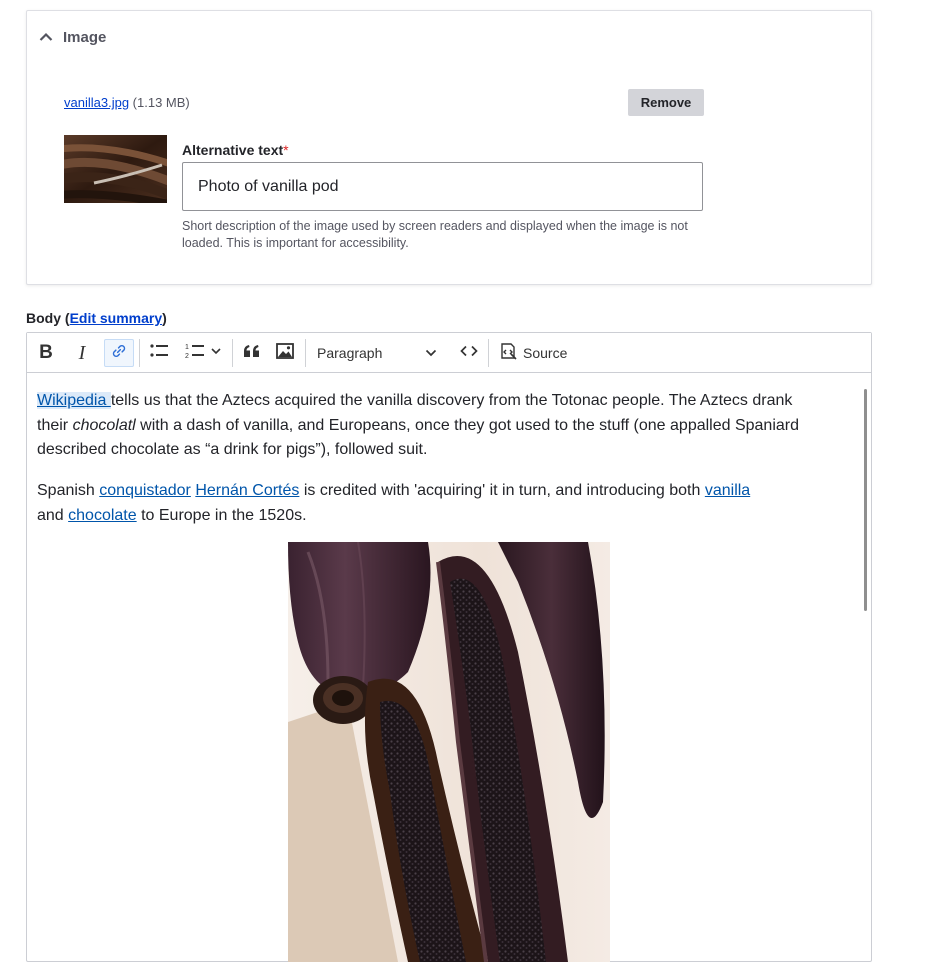 The height and width of the screenshot is (964, 927). I want to click on heading-dropdown-value: Paragraph, so click(350, 353).